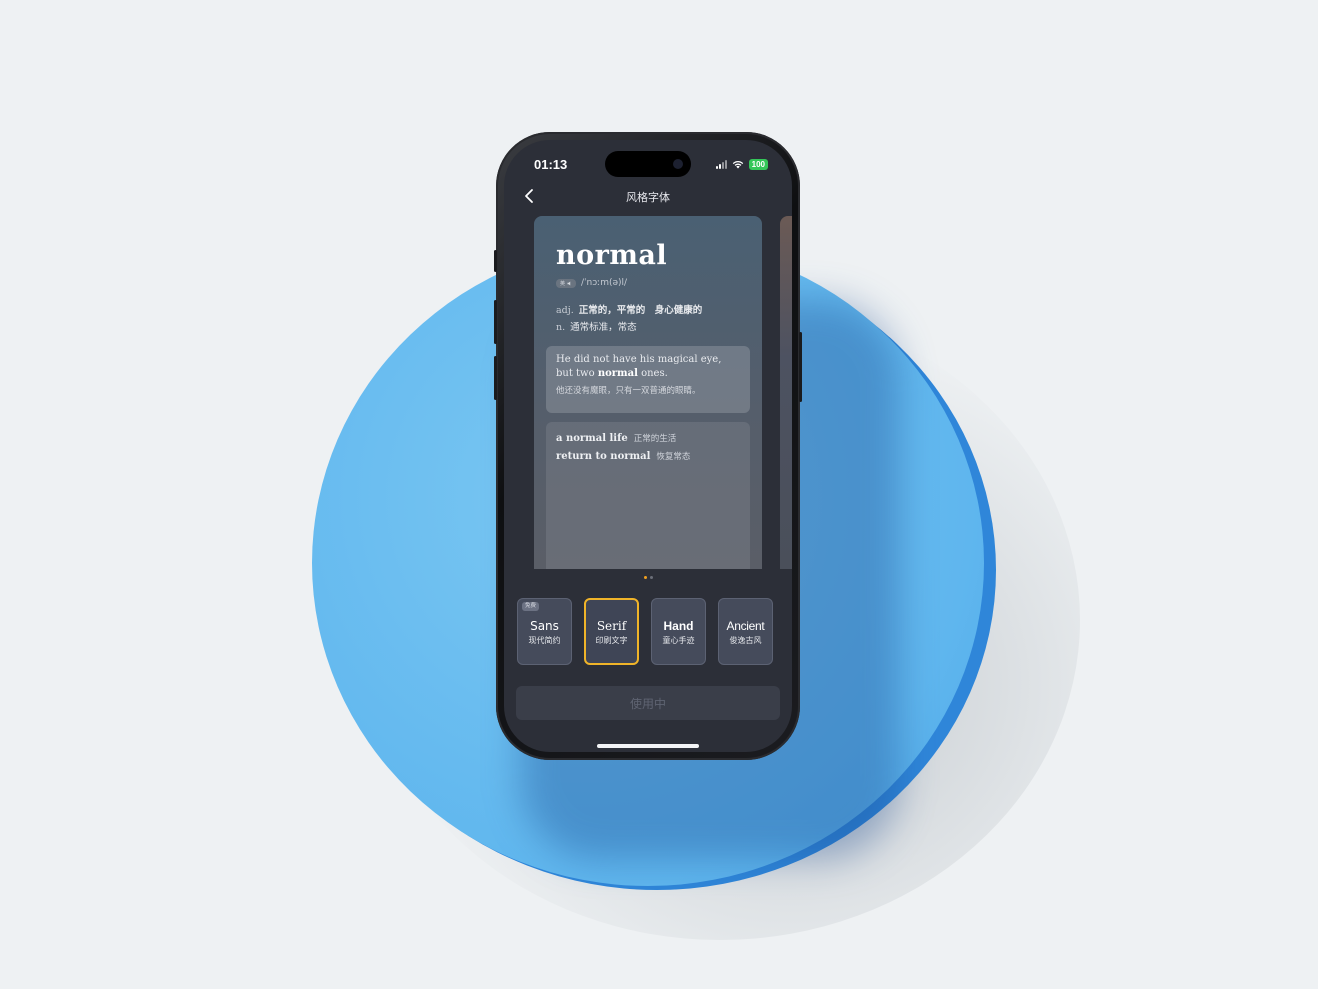 Image resolution: width=1318 pixels, height=989 pixels. I want to click on font-option-sans: 免费 Sans 现代简约, so click(544, 631).